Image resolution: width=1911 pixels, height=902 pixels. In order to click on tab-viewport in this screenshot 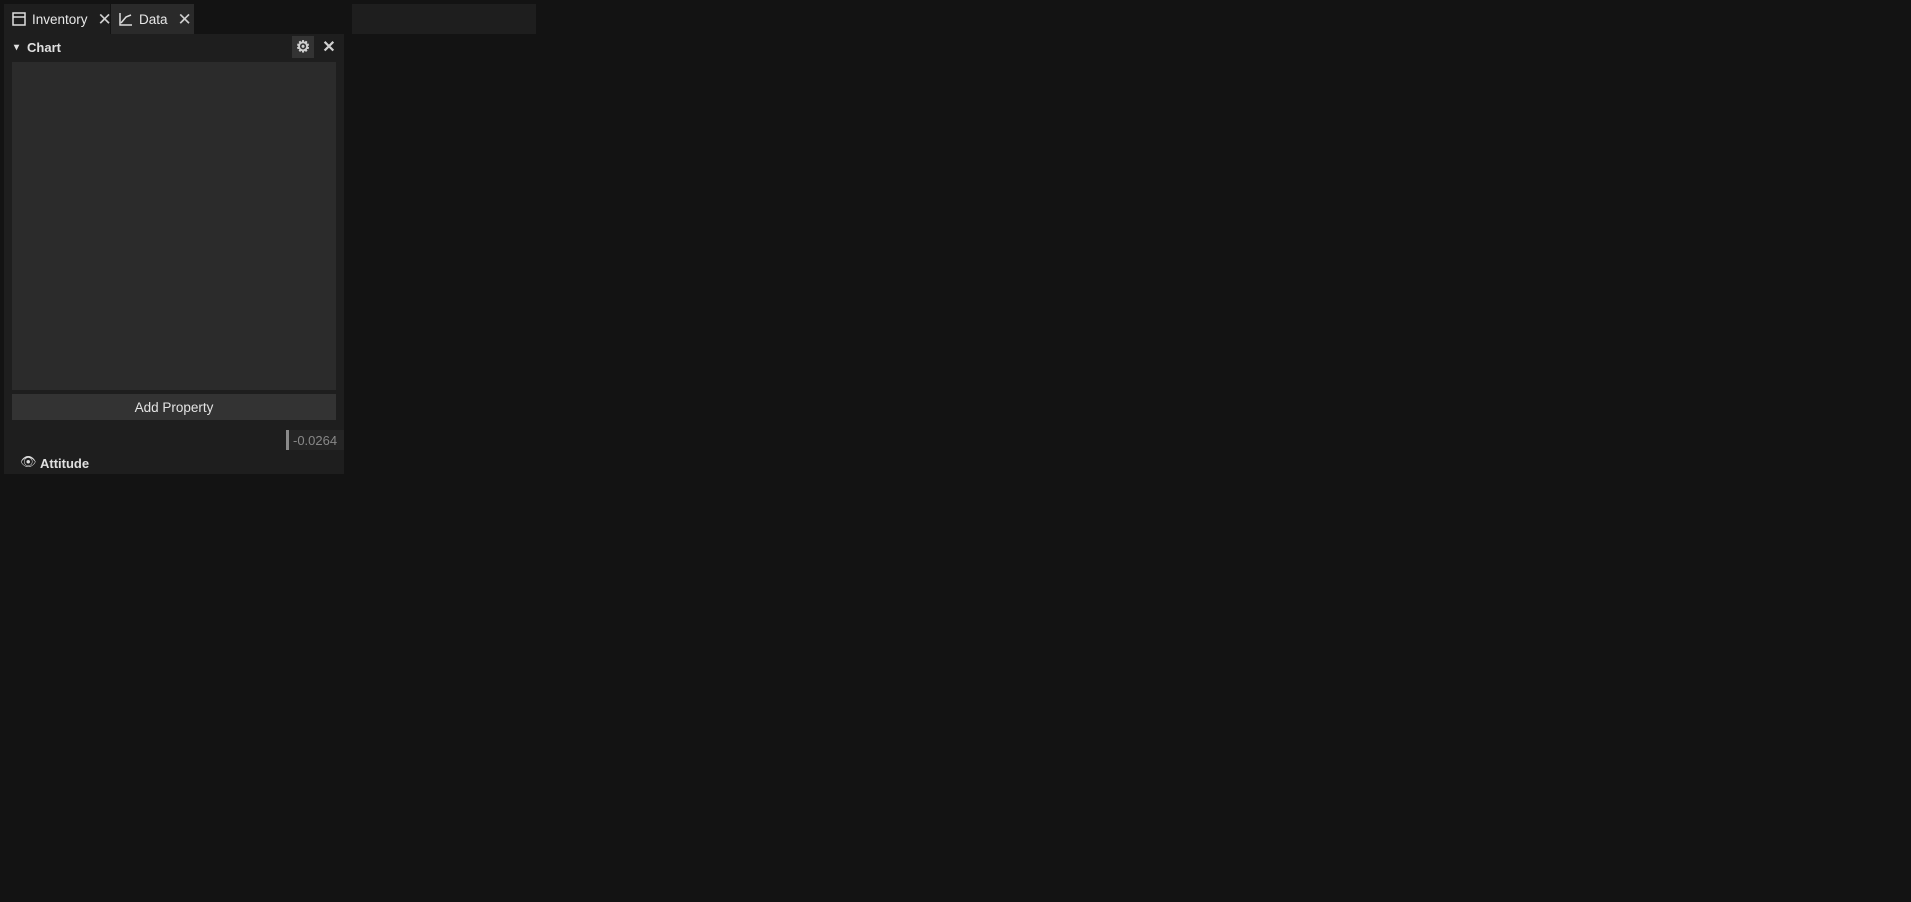, I will do `click(444, 19)`.